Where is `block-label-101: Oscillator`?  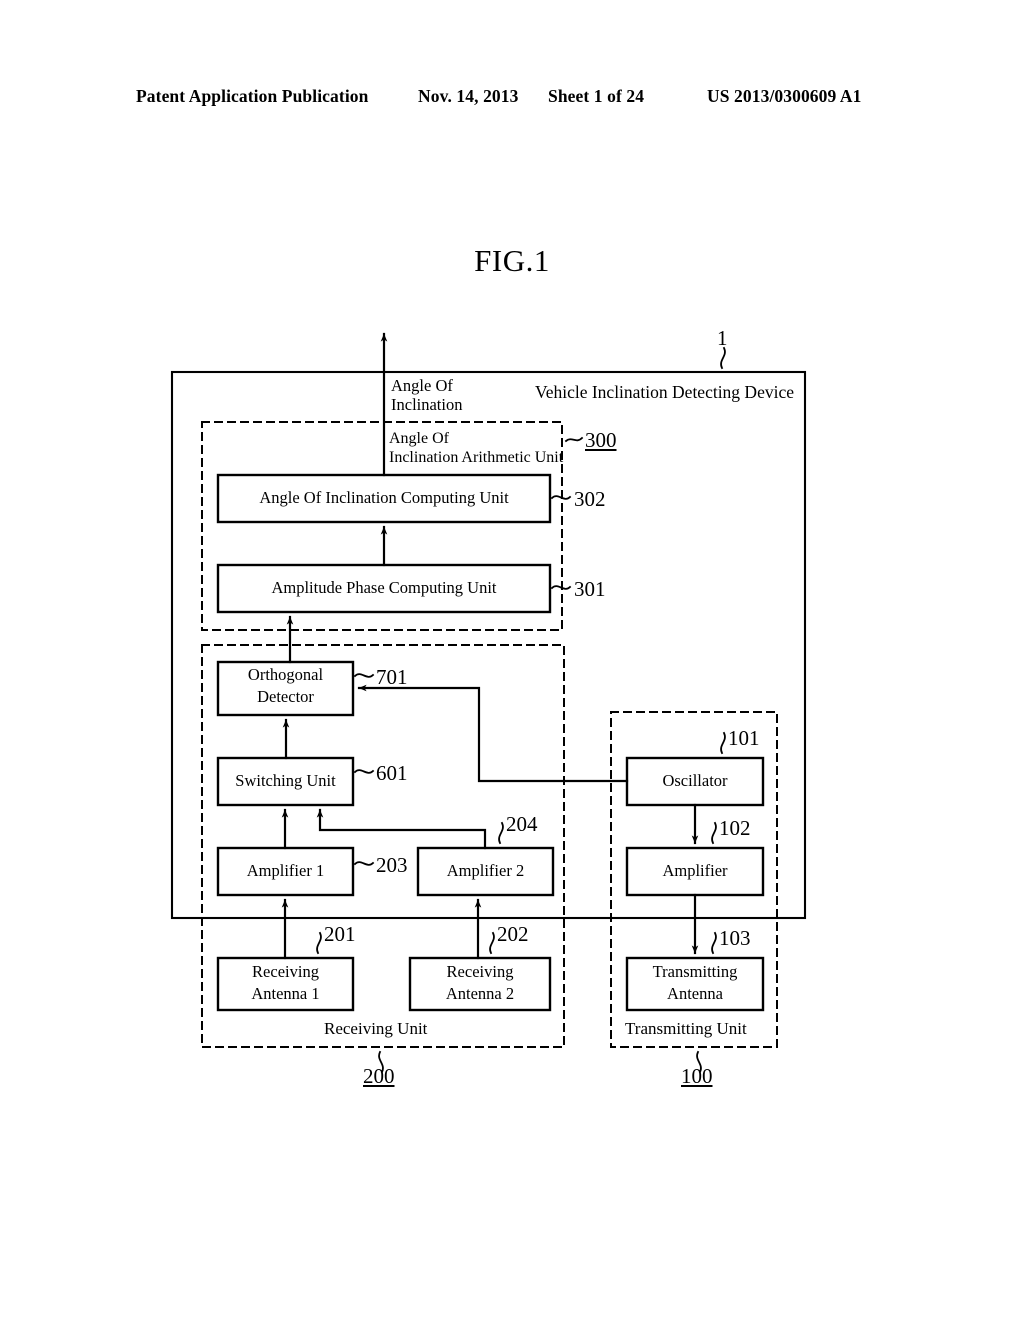 block-label-101: Oscillator is located at coordinates (695, 781).